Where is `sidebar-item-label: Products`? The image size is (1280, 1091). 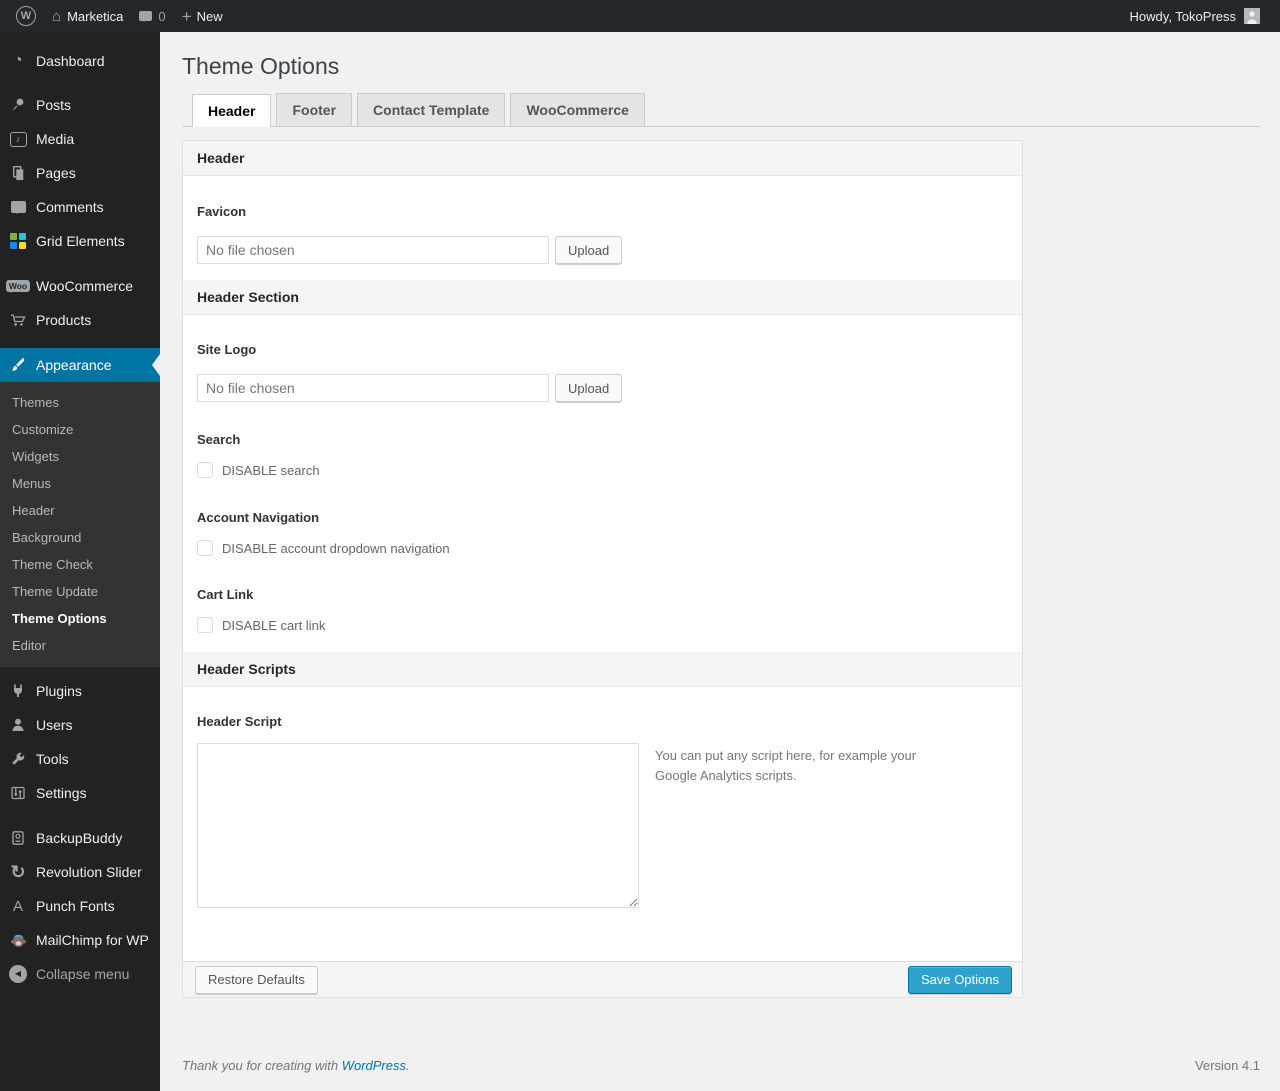 sidebar-item-label: Products is located at coordinates (64, 320).